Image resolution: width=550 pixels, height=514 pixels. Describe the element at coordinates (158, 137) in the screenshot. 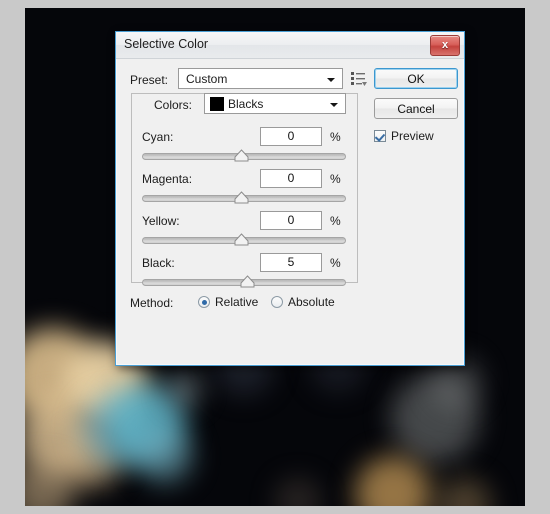

I see `slider-label: Cyan:` at that location.